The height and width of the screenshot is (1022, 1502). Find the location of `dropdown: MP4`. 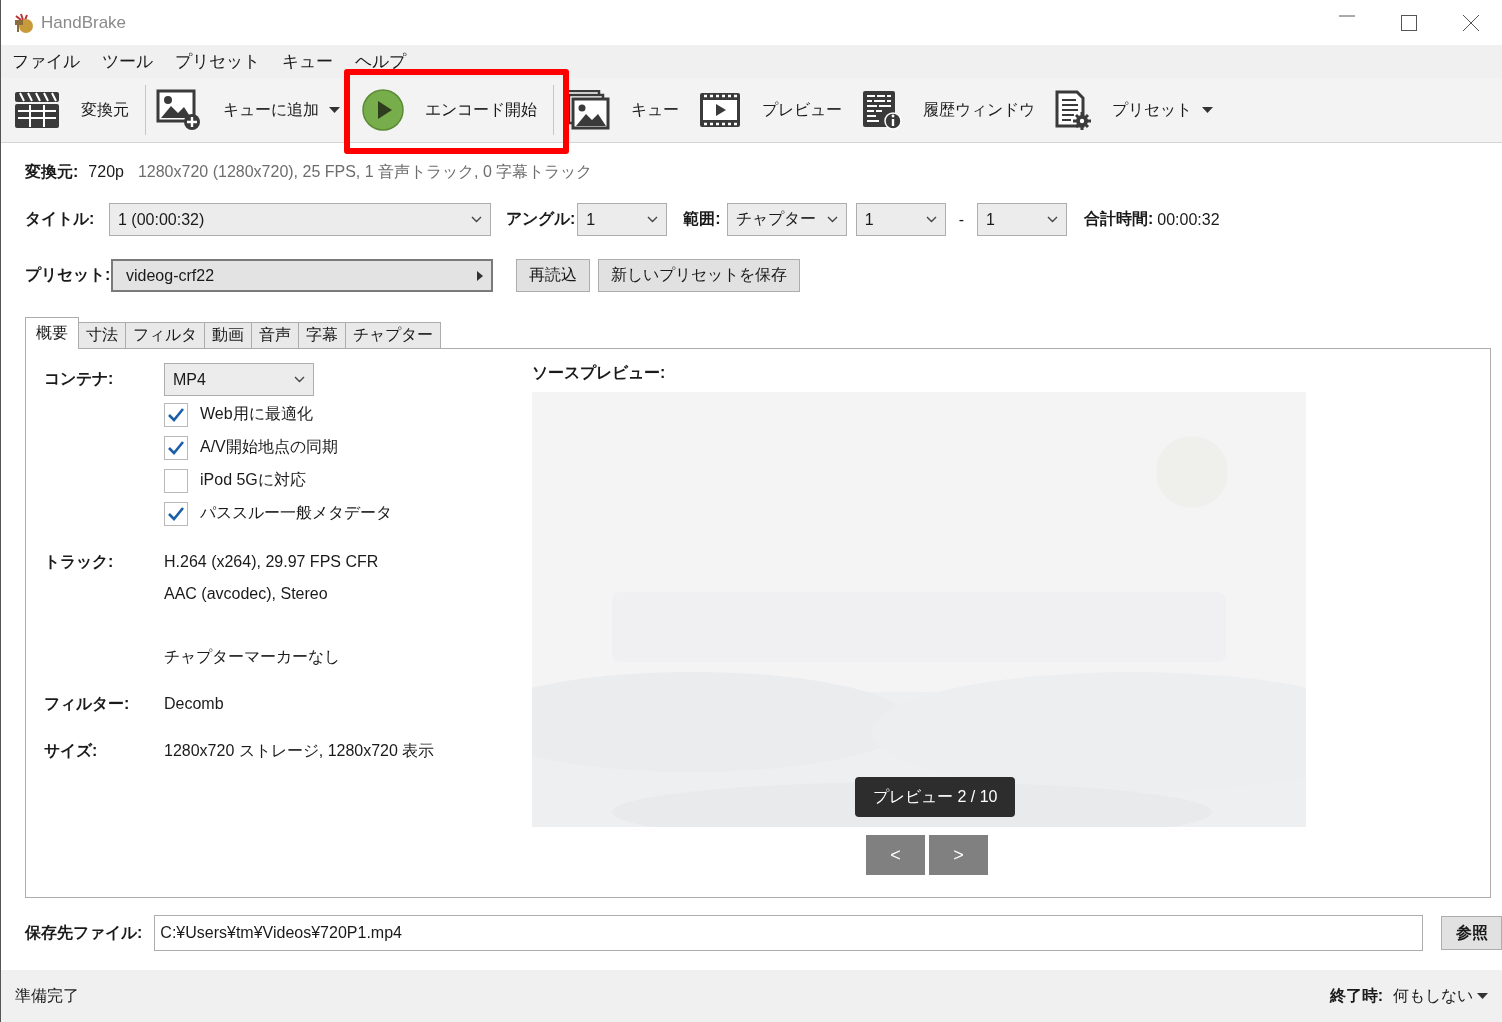

dropdown: MP4 is located at coordinates (239, 379).